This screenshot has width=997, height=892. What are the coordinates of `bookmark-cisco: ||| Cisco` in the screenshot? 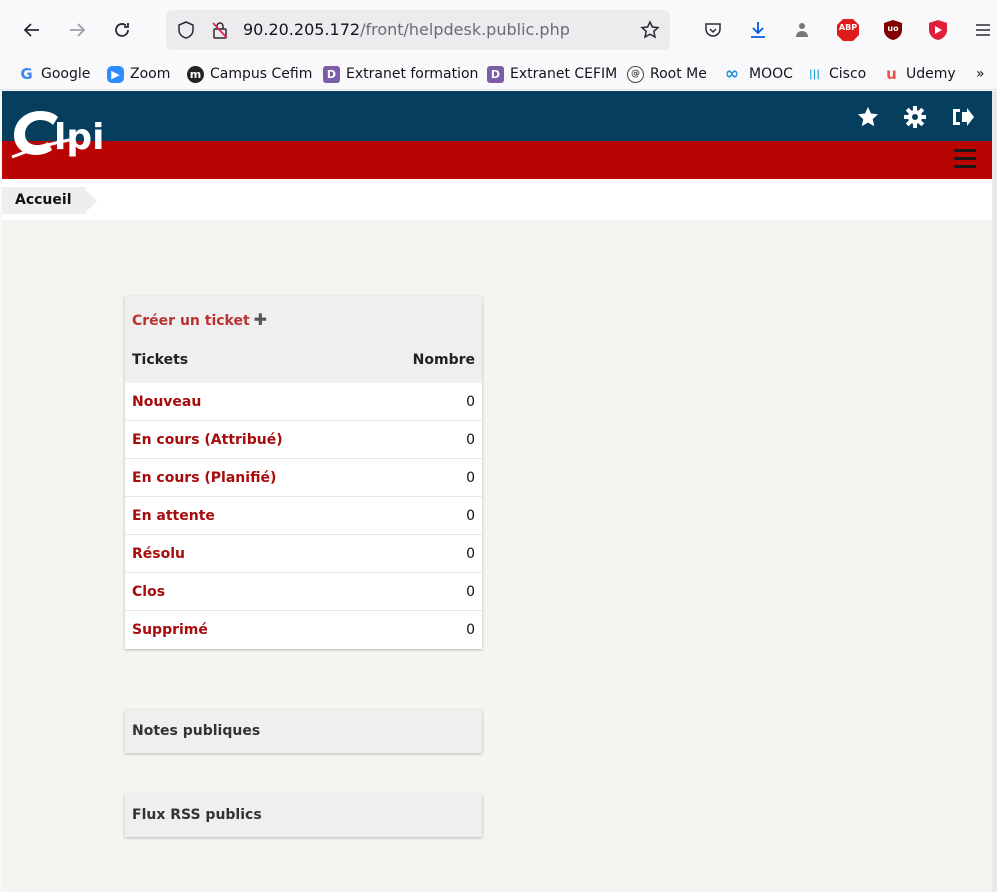 It's located at (836, 74).